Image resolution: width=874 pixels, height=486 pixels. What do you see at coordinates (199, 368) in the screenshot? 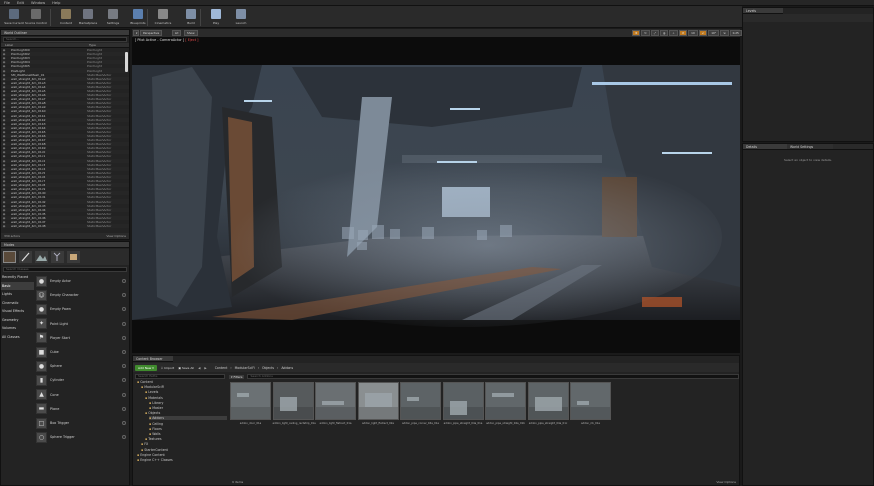
I see `nav-back-icon: ◀` at bounding box center [199, 368].